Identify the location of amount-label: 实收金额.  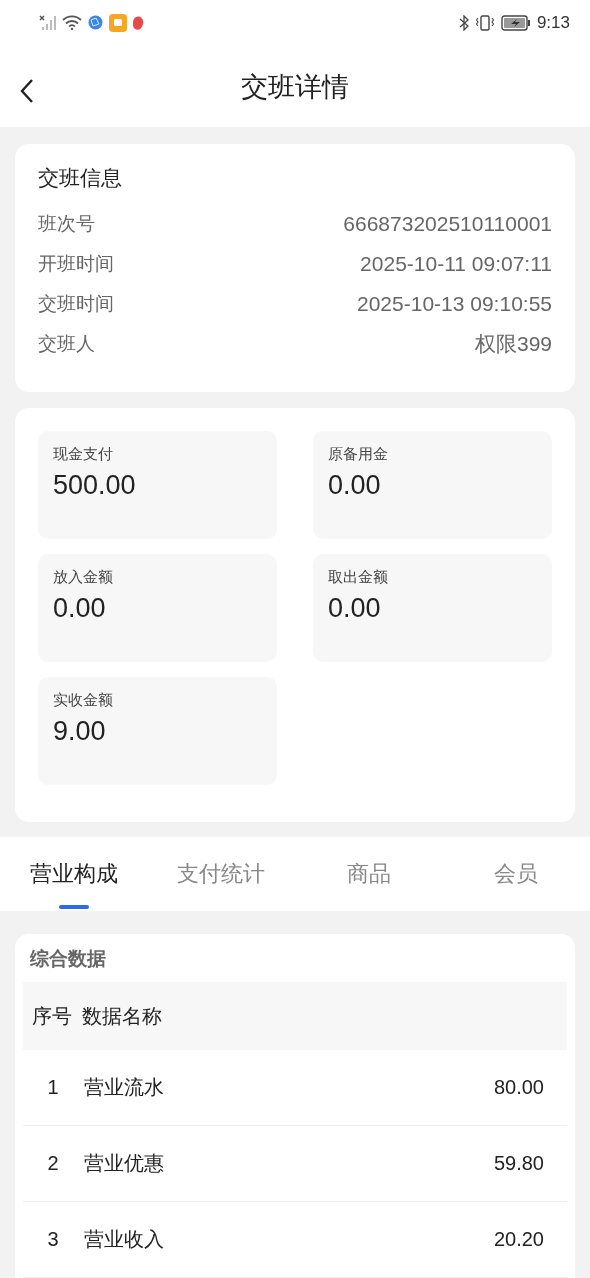
(83, 701).